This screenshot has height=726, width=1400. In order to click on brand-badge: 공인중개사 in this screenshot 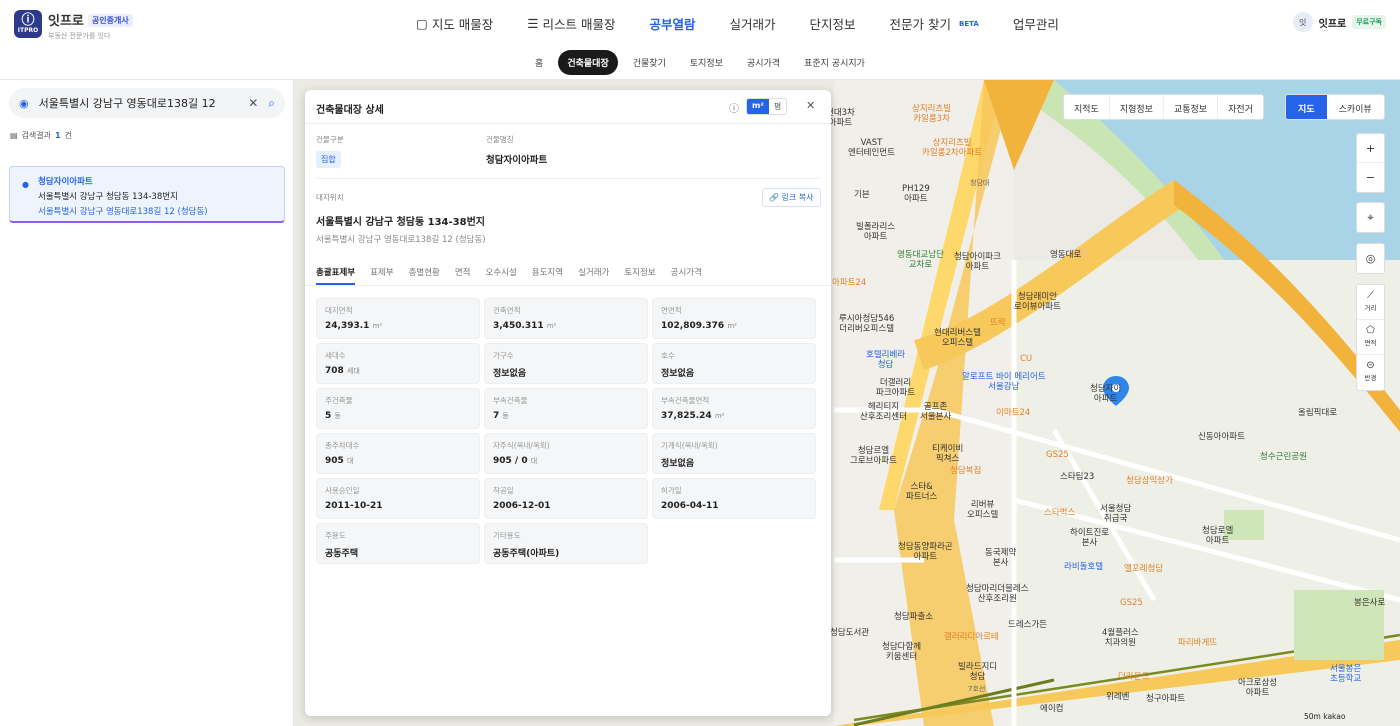, I will do `click(110, 20)`.